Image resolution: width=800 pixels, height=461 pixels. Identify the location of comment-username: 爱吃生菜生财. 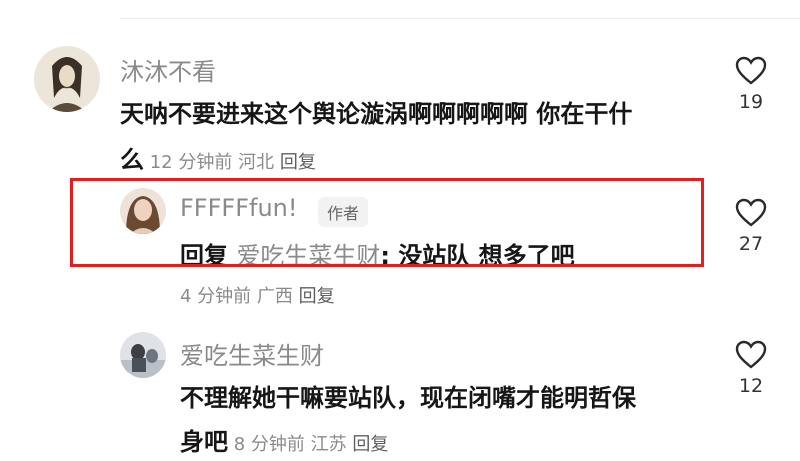
(252, 353).